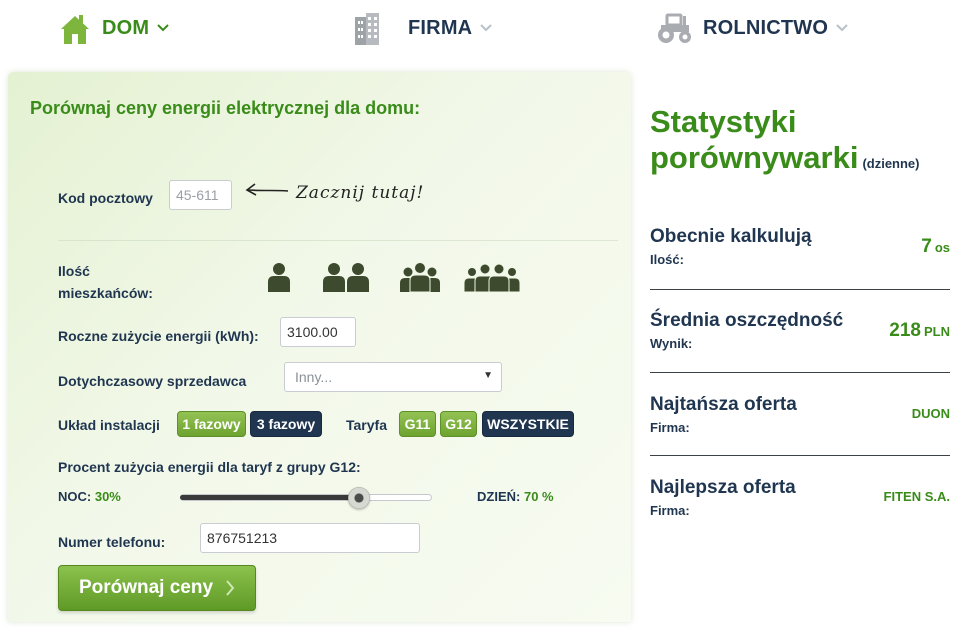  What do you see at coordinates (723, 487) in the screenshot?
I see `stat-title: Najlepsza oferta` at bounding box center [723, 487].